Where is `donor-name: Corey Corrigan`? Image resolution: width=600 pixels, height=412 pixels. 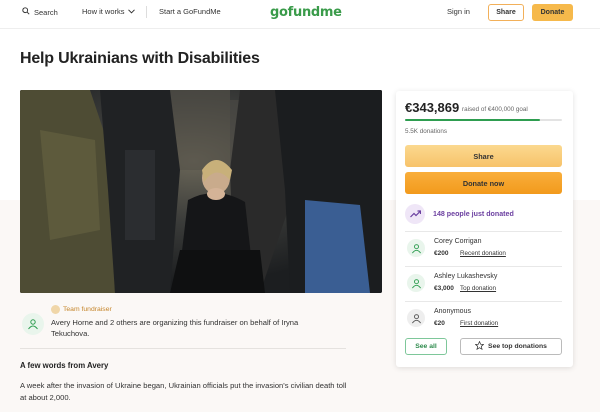
donor-name: Corey Corrigan is located at coordinates (458, 241).